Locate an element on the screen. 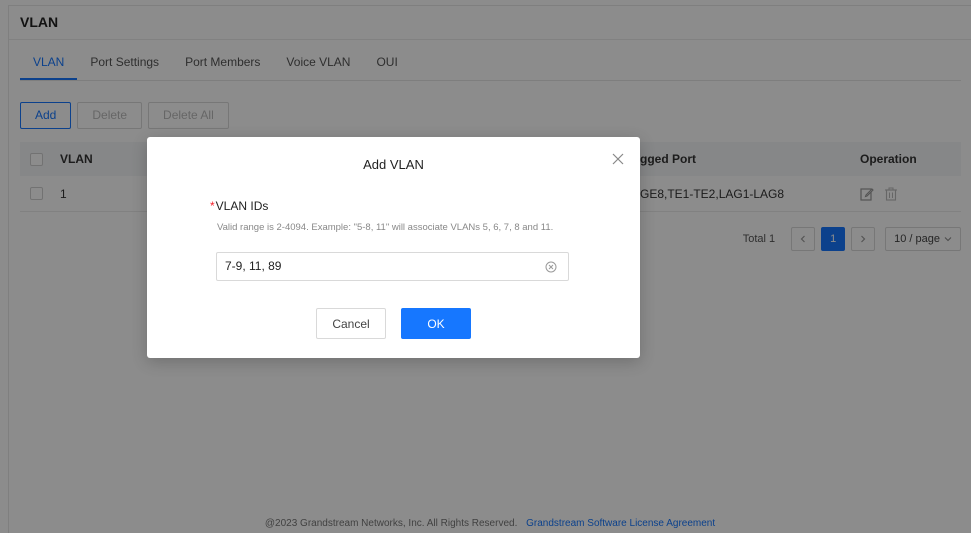 The height and width of the screenshot is (533, 971). close-icon is located at coordinates (618, 159).